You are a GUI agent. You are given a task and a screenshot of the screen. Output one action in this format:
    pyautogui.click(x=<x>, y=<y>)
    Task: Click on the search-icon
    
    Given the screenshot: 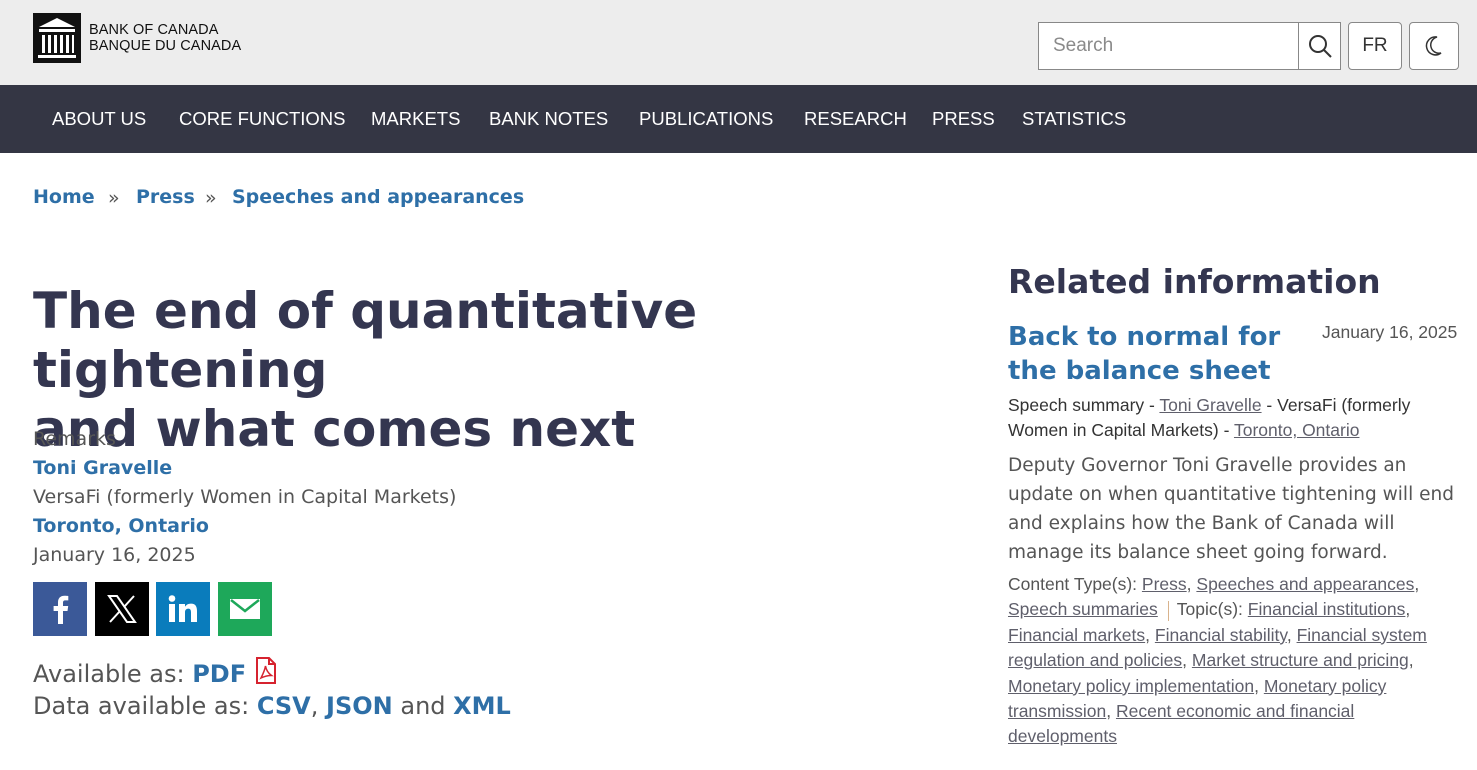 What is the action you would take?
    pyautogui.click(x=1320, y=46)
    